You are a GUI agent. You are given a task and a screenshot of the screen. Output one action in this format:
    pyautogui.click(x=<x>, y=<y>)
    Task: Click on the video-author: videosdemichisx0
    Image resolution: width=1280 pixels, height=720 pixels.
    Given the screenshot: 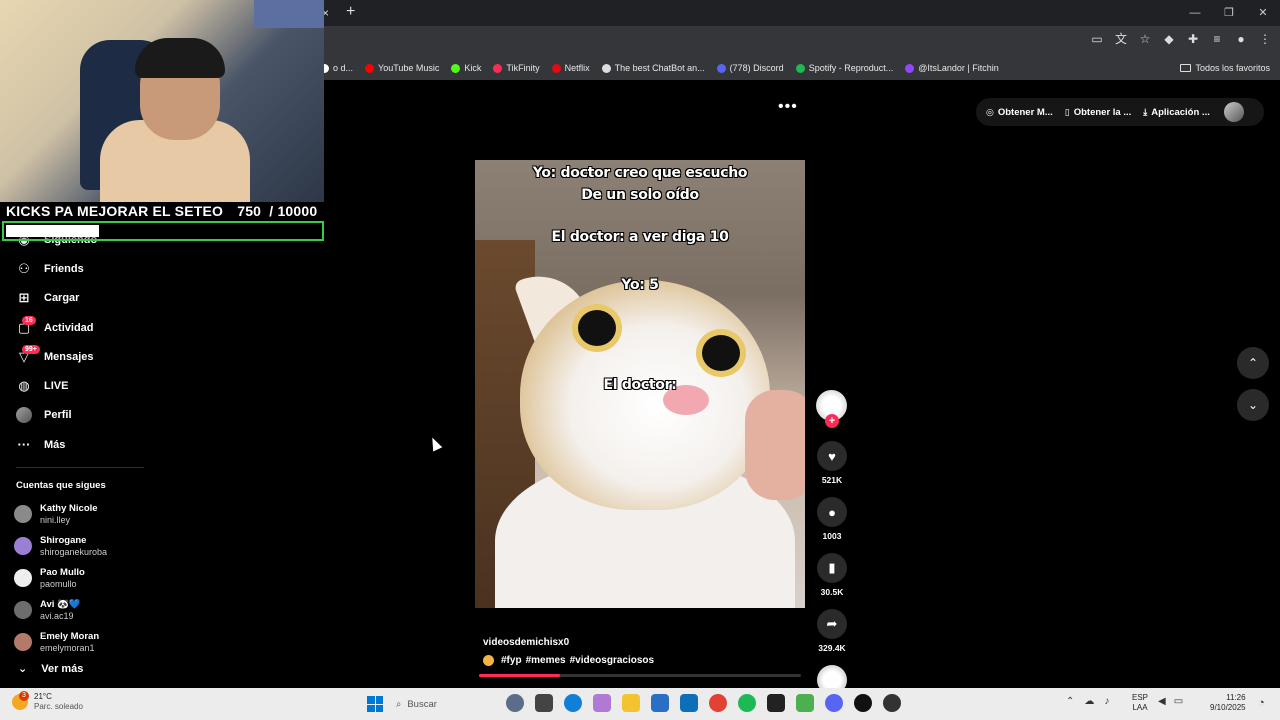 What is the action you would take?
    pyautogui.click(x=526, y=642)
    